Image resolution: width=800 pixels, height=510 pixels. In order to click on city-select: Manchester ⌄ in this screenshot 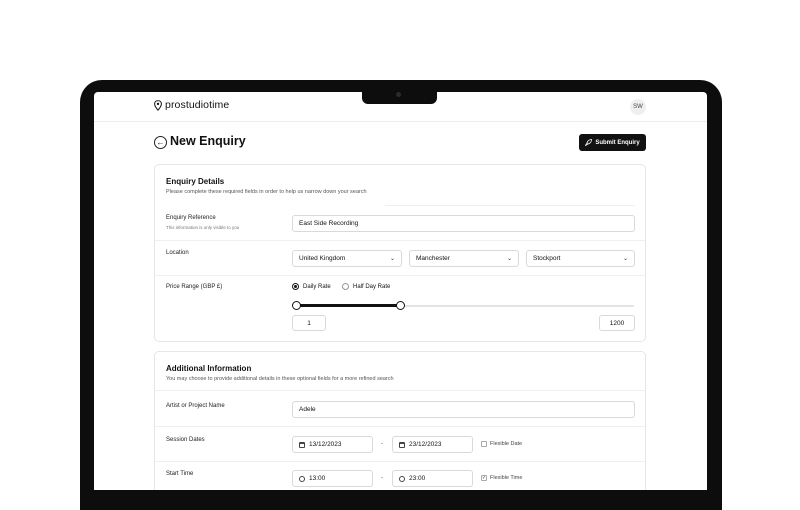, I will do `click(464, 258)`.